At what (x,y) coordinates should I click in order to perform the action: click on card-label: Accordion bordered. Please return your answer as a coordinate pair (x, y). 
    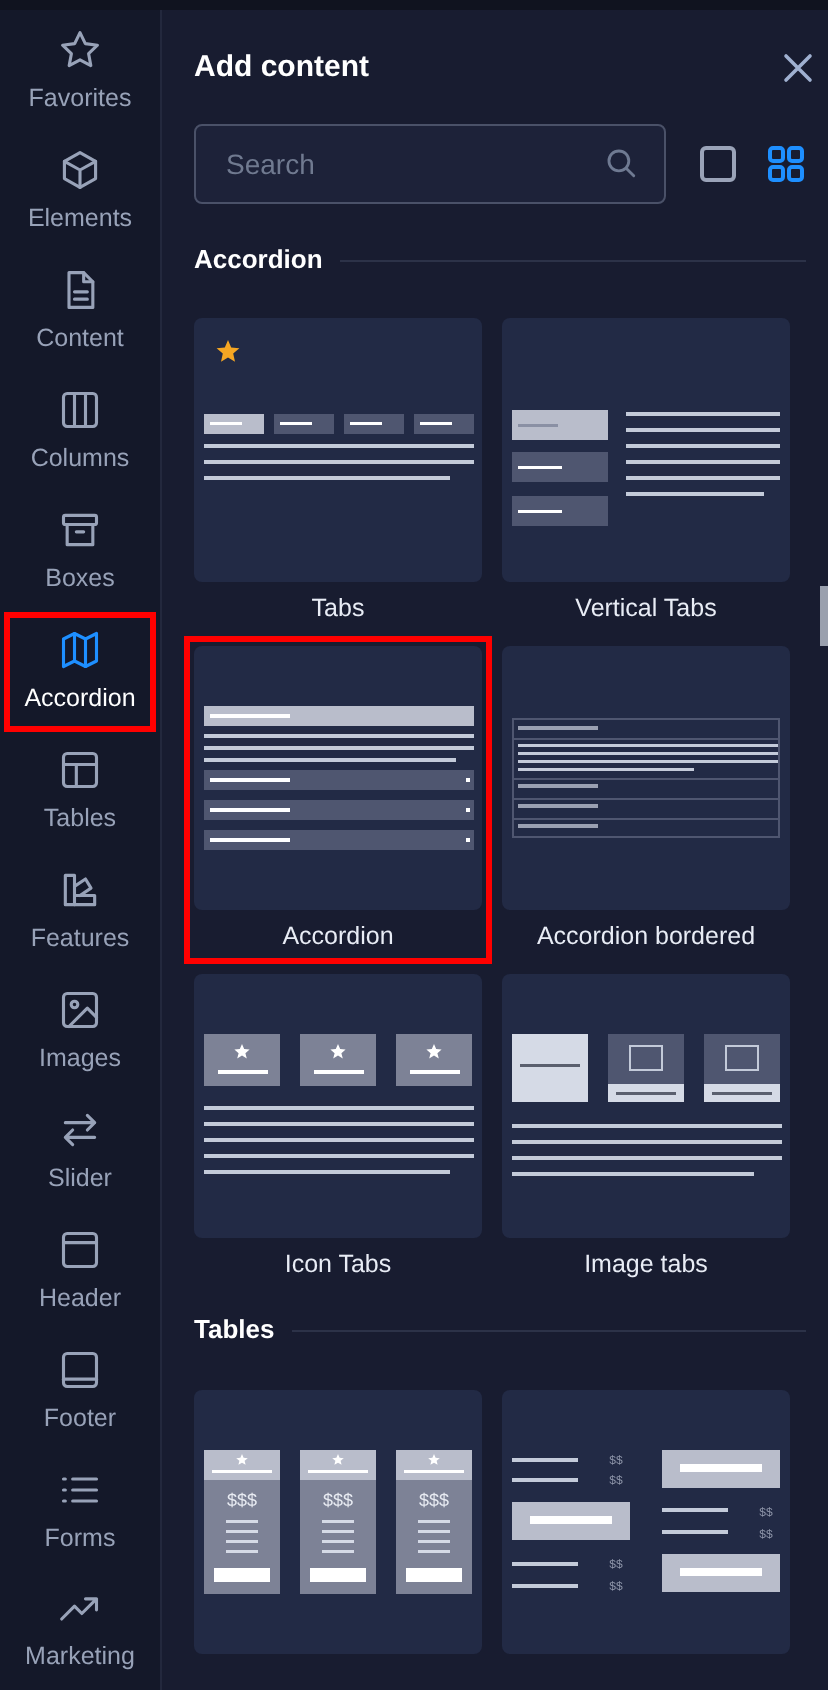
    Looking at the image, I should click on (646, 936).